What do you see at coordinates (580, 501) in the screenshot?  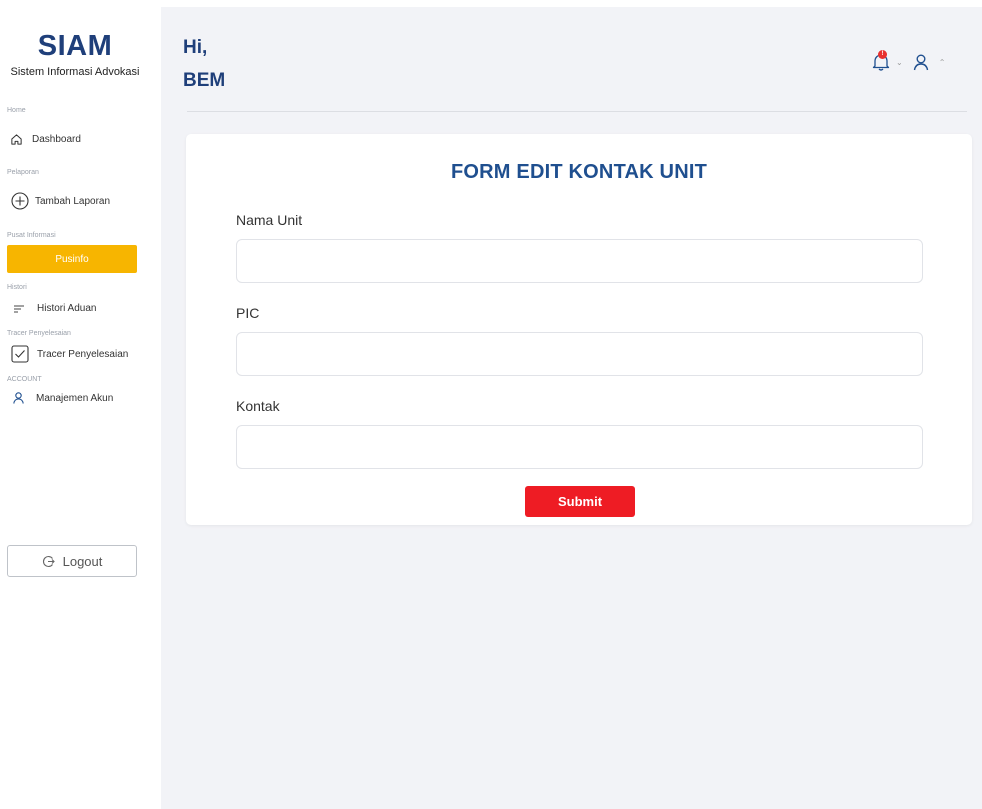 I see `submit-button: Submit` at bounding box center [580, 501].